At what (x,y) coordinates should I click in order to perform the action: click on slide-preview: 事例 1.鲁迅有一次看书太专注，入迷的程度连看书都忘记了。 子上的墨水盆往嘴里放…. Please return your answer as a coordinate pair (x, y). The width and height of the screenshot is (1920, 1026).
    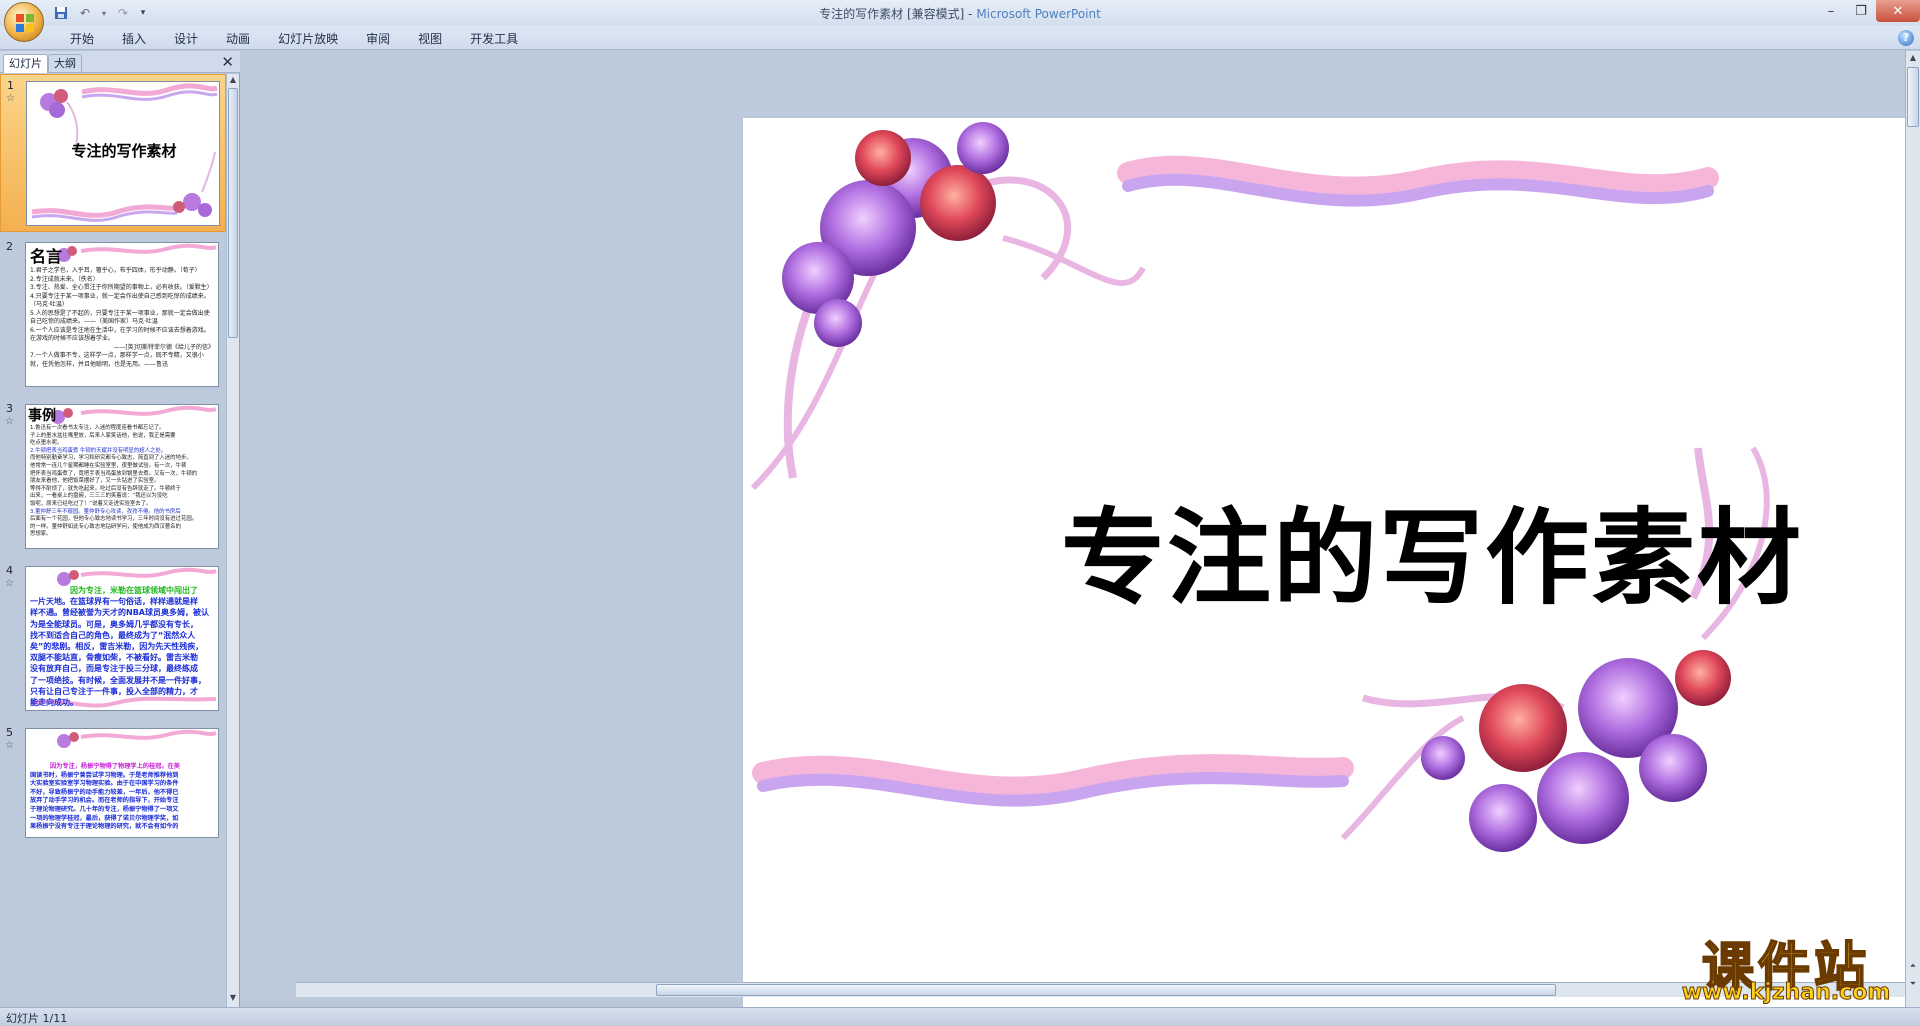
    Looking at the image, I should click on (122, 476).